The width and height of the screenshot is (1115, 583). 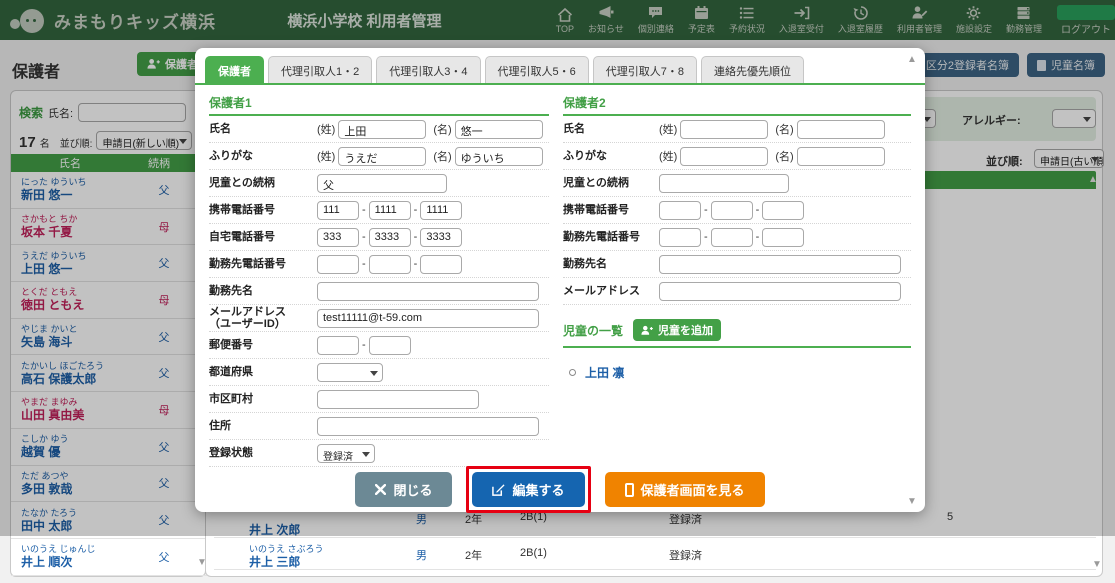 What do you see at coordinates (382, 156) in the screenshot?
I see `field-input: うえだ` at bounding box center [382, 156].